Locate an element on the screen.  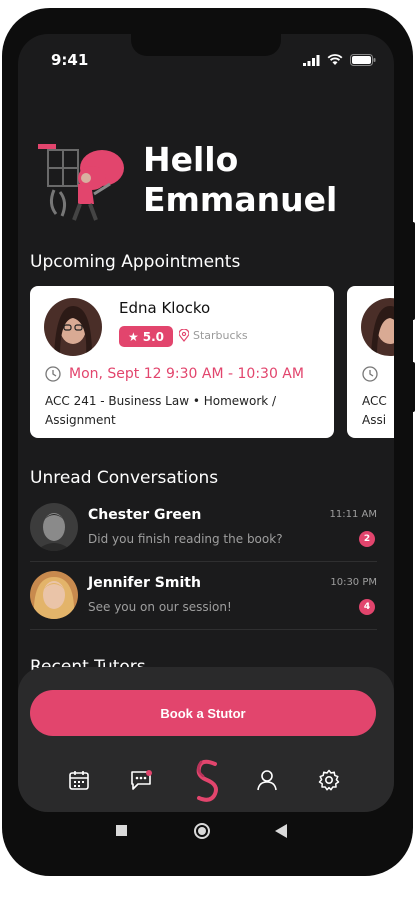
chat-icon is located at coordinates (141, 780).